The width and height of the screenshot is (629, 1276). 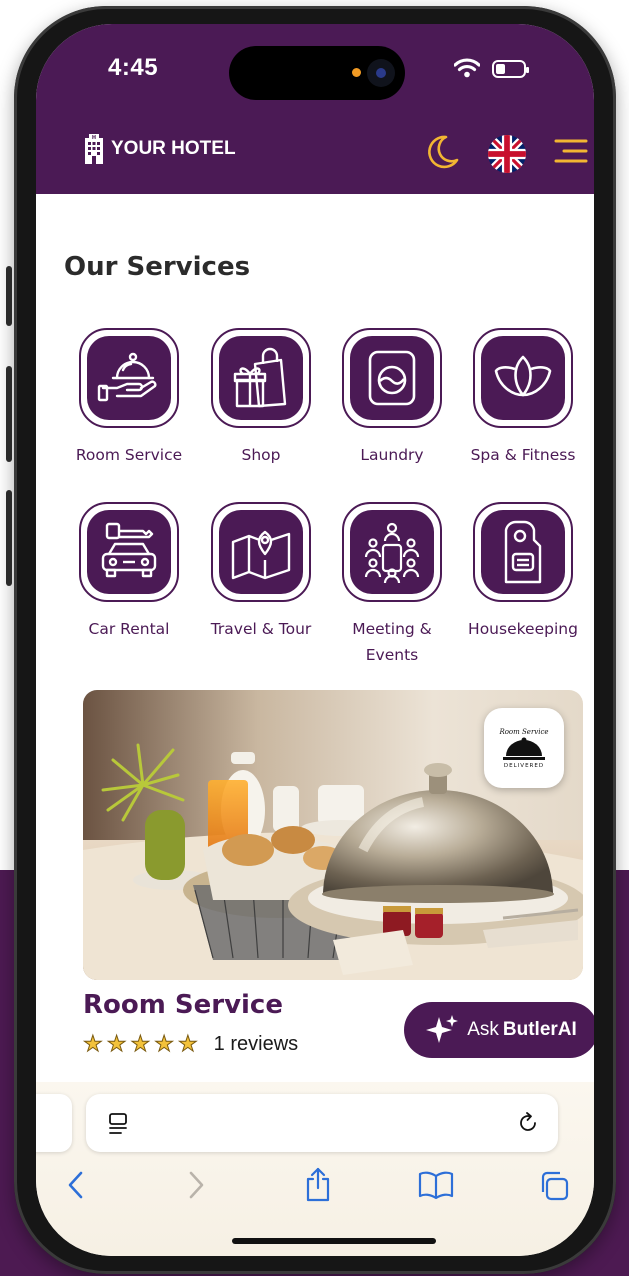 I want to click on svg-text: H, so click(x=94, y=138).